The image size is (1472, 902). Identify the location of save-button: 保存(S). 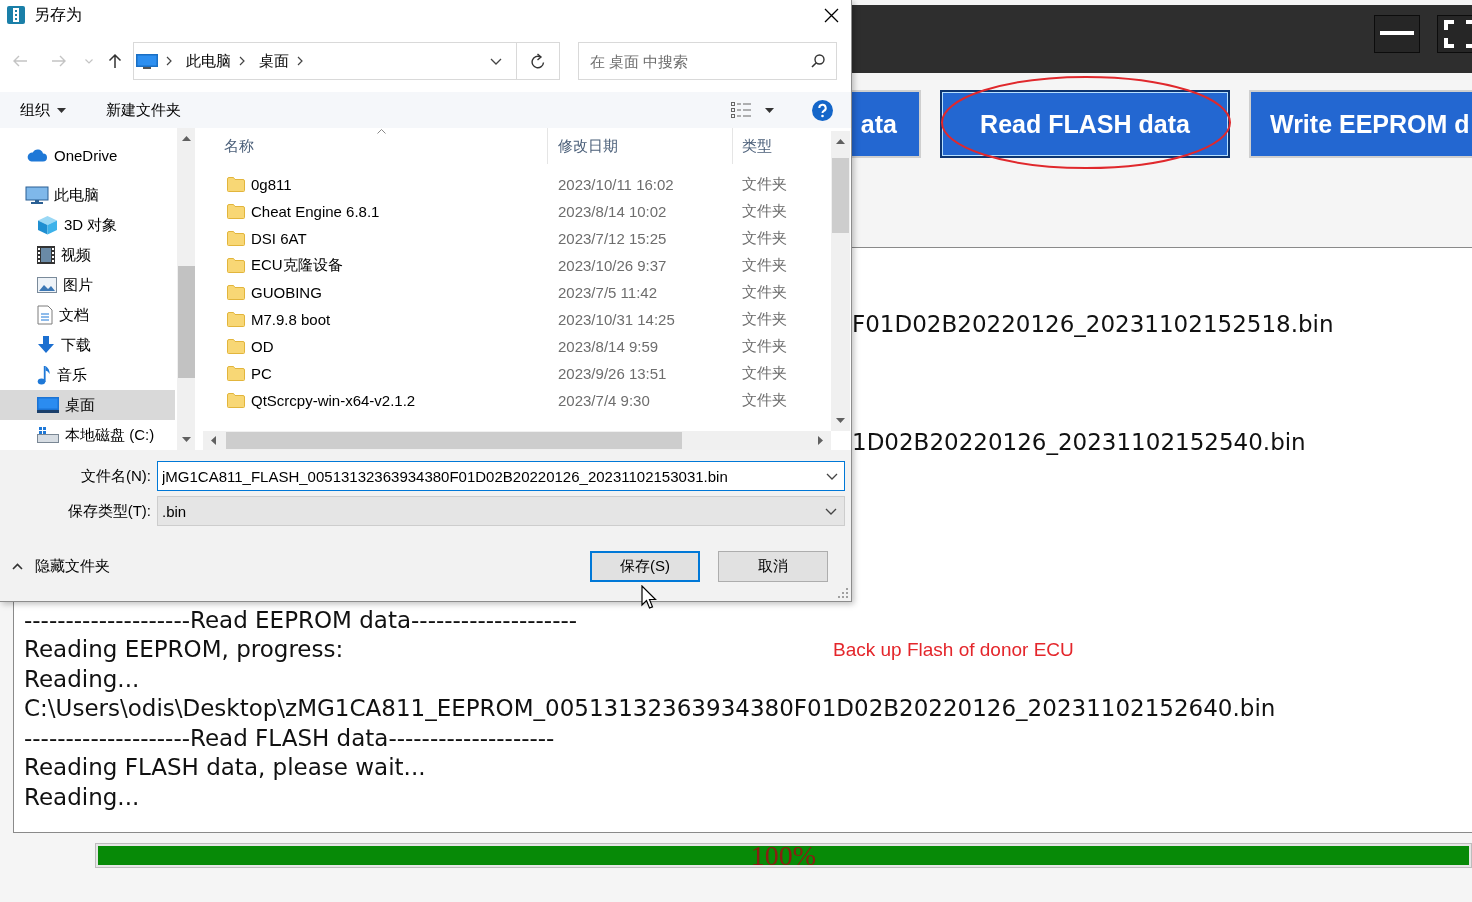
(645, 566).